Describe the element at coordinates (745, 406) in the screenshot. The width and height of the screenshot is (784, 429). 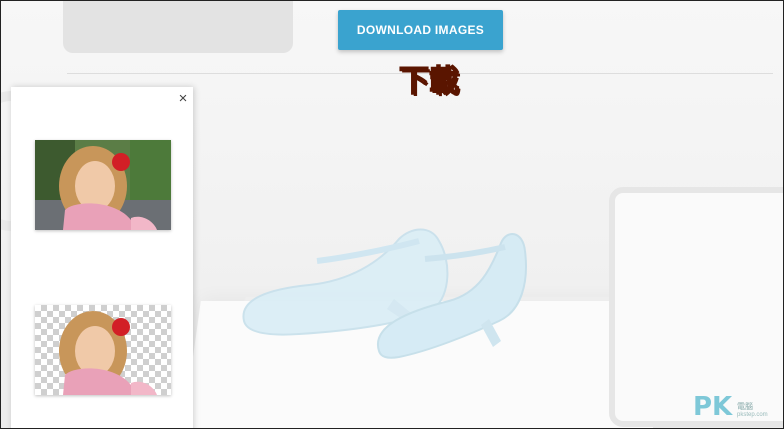
I see `watermark-sub: 電腦` at that location.